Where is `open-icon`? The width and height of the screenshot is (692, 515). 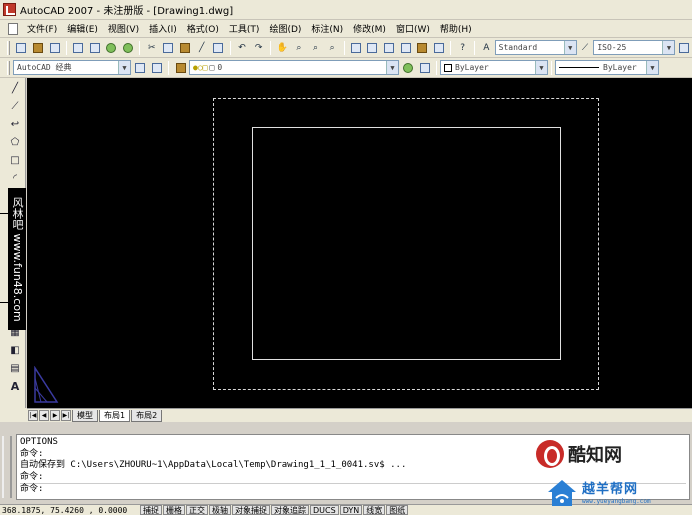
open-icon is located at coordinates (38, 47).